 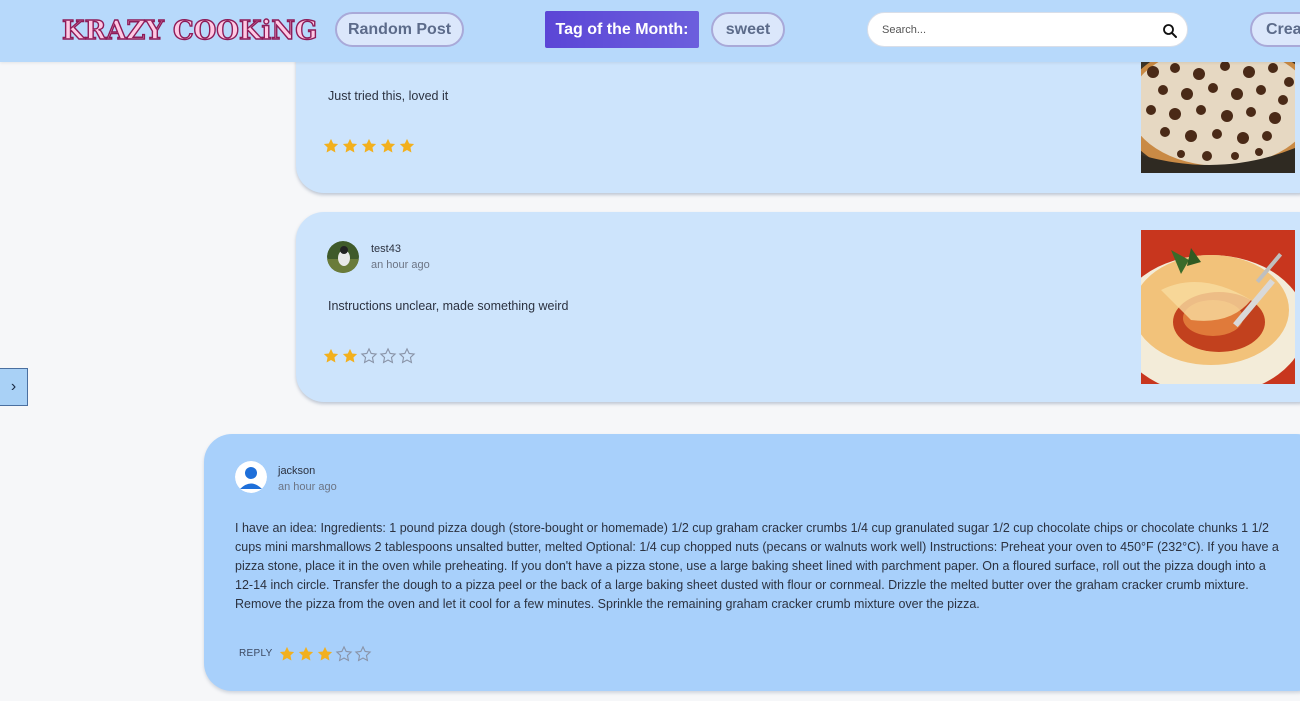 What do you see at coordinates (386, 249) in the screenshot?
I see `comment-author: test43` at bounding box center [386, 249].